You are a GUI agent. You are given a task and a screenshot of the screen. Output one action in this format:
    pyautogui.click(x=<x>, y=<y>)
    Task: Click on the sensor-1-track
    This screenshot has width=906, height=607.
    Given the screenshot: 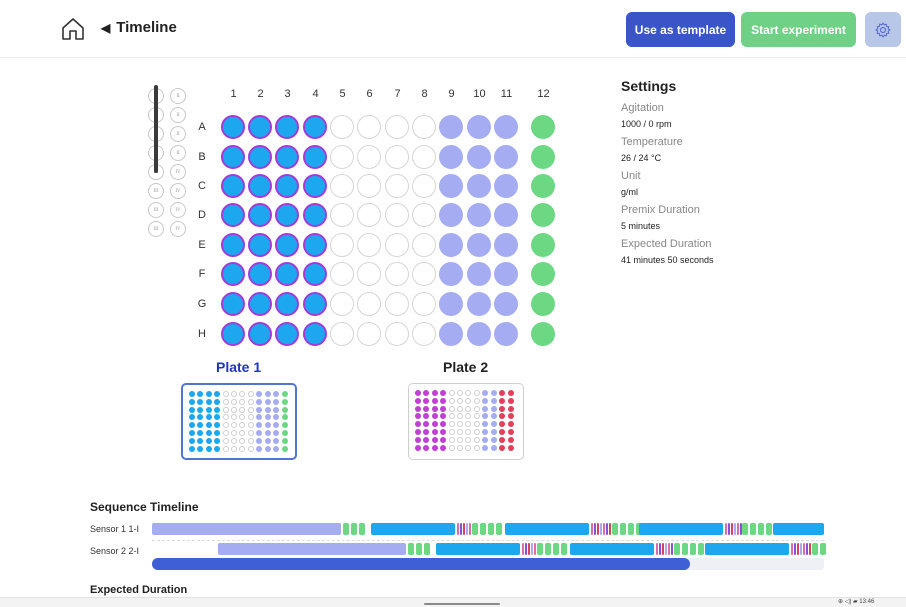 What is the action you would take?
    pyautogui.click(x=488, y=529)
    